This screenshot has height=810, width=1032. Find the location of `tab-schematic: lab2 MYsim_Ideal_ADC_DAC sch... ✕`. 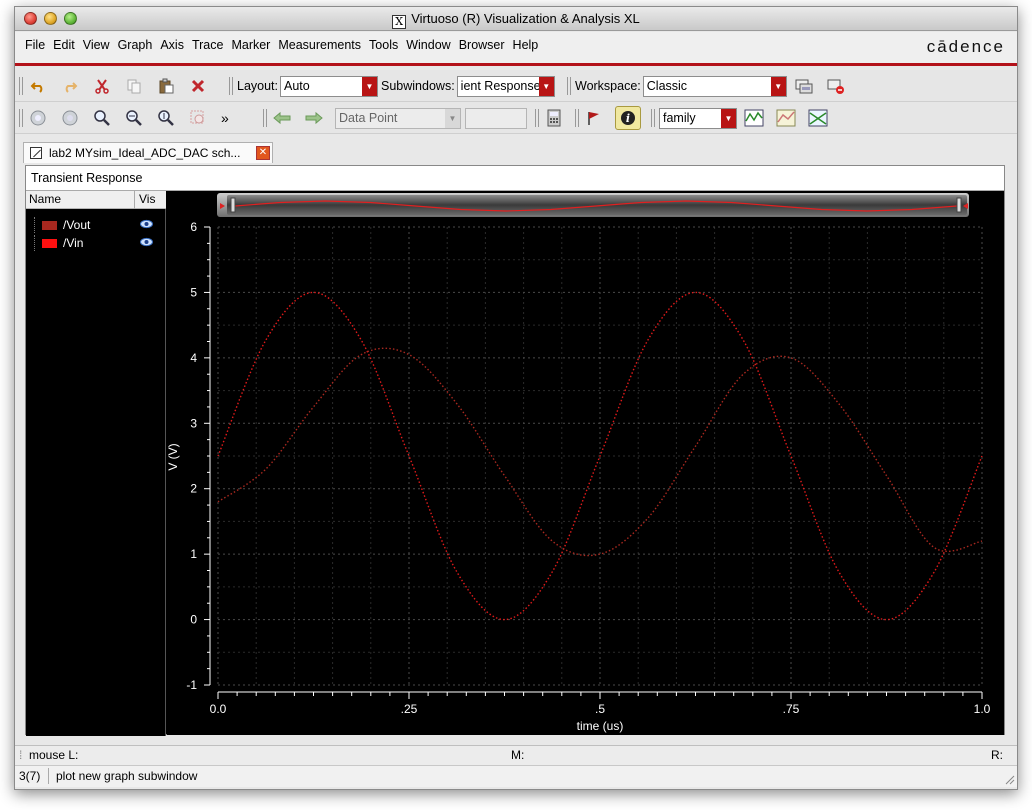

tab-schematic: lab2 MYsim_Ideal_ADC_DAC sch... ✕ is located at coordinates (148, 152).